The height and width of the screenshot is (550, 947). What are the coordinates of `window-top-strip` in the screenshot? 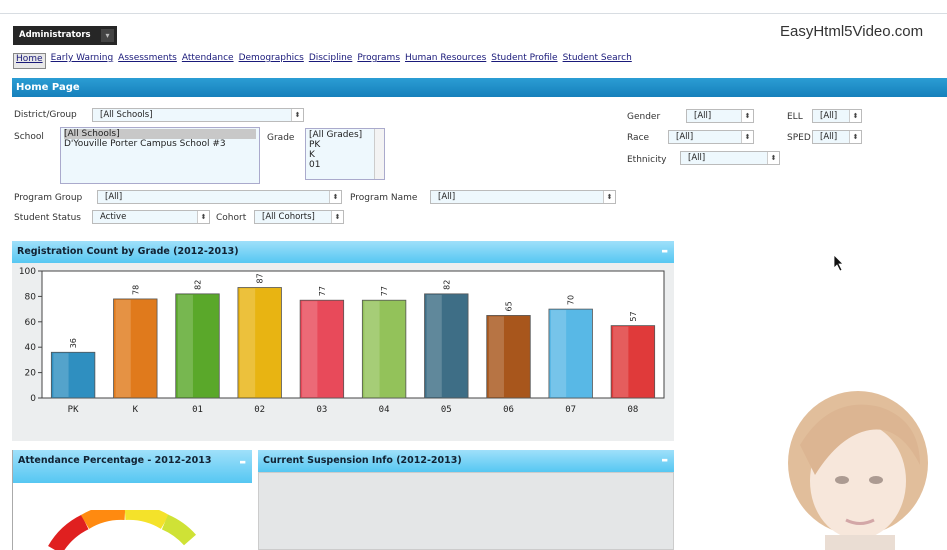 It's located at (473, 7).